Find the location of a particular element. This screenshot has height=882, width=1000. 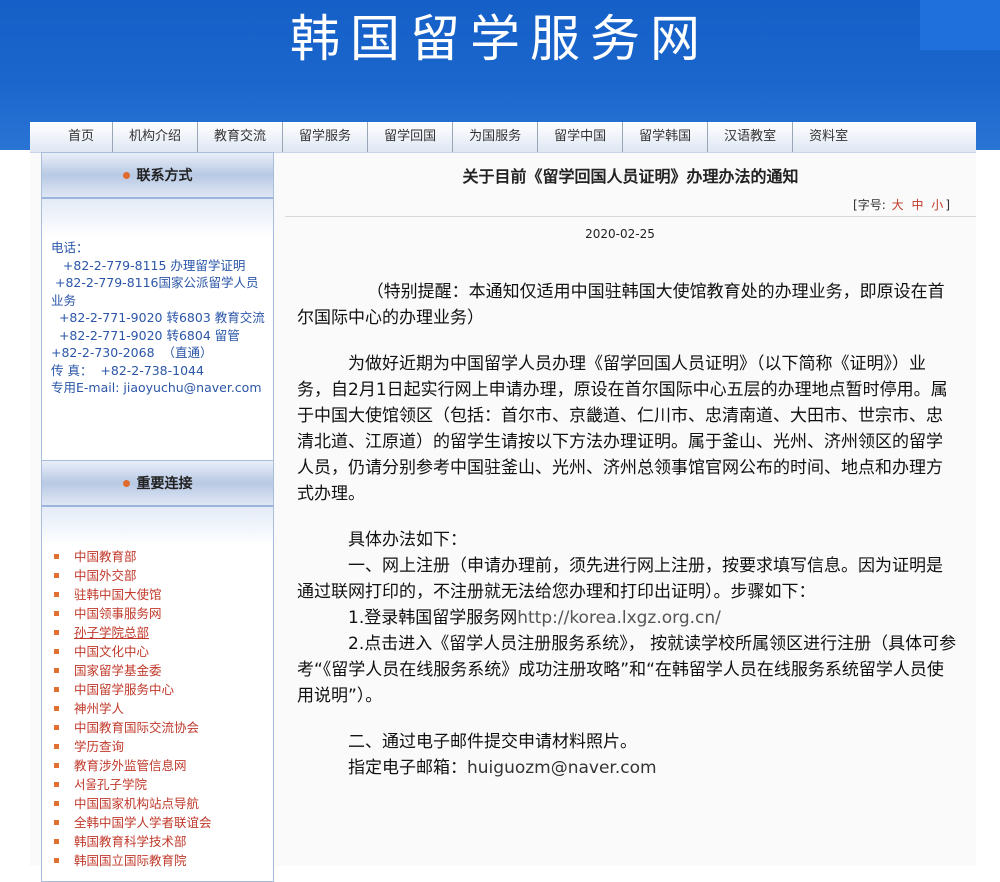

link-label: 서울孔子学院 is located at coordinates (110, 784).